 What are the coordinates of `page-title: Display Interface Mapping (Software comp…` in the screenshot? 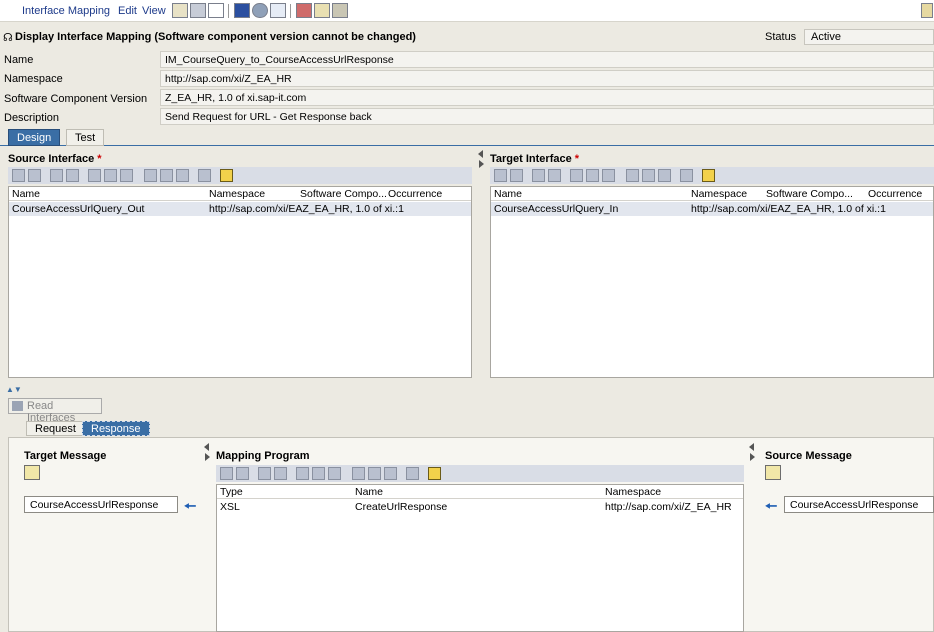 It's located at (215, 37).